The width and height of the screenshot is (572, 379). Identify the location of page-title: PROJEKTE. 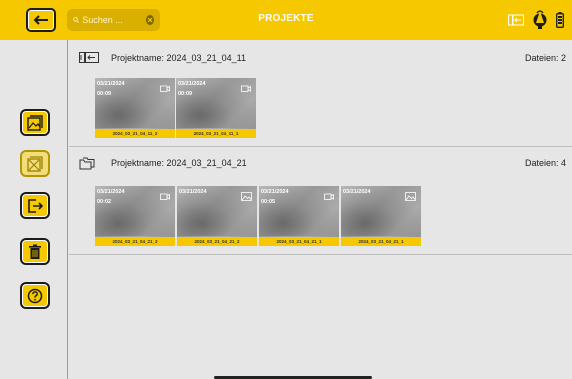
(286, 18).